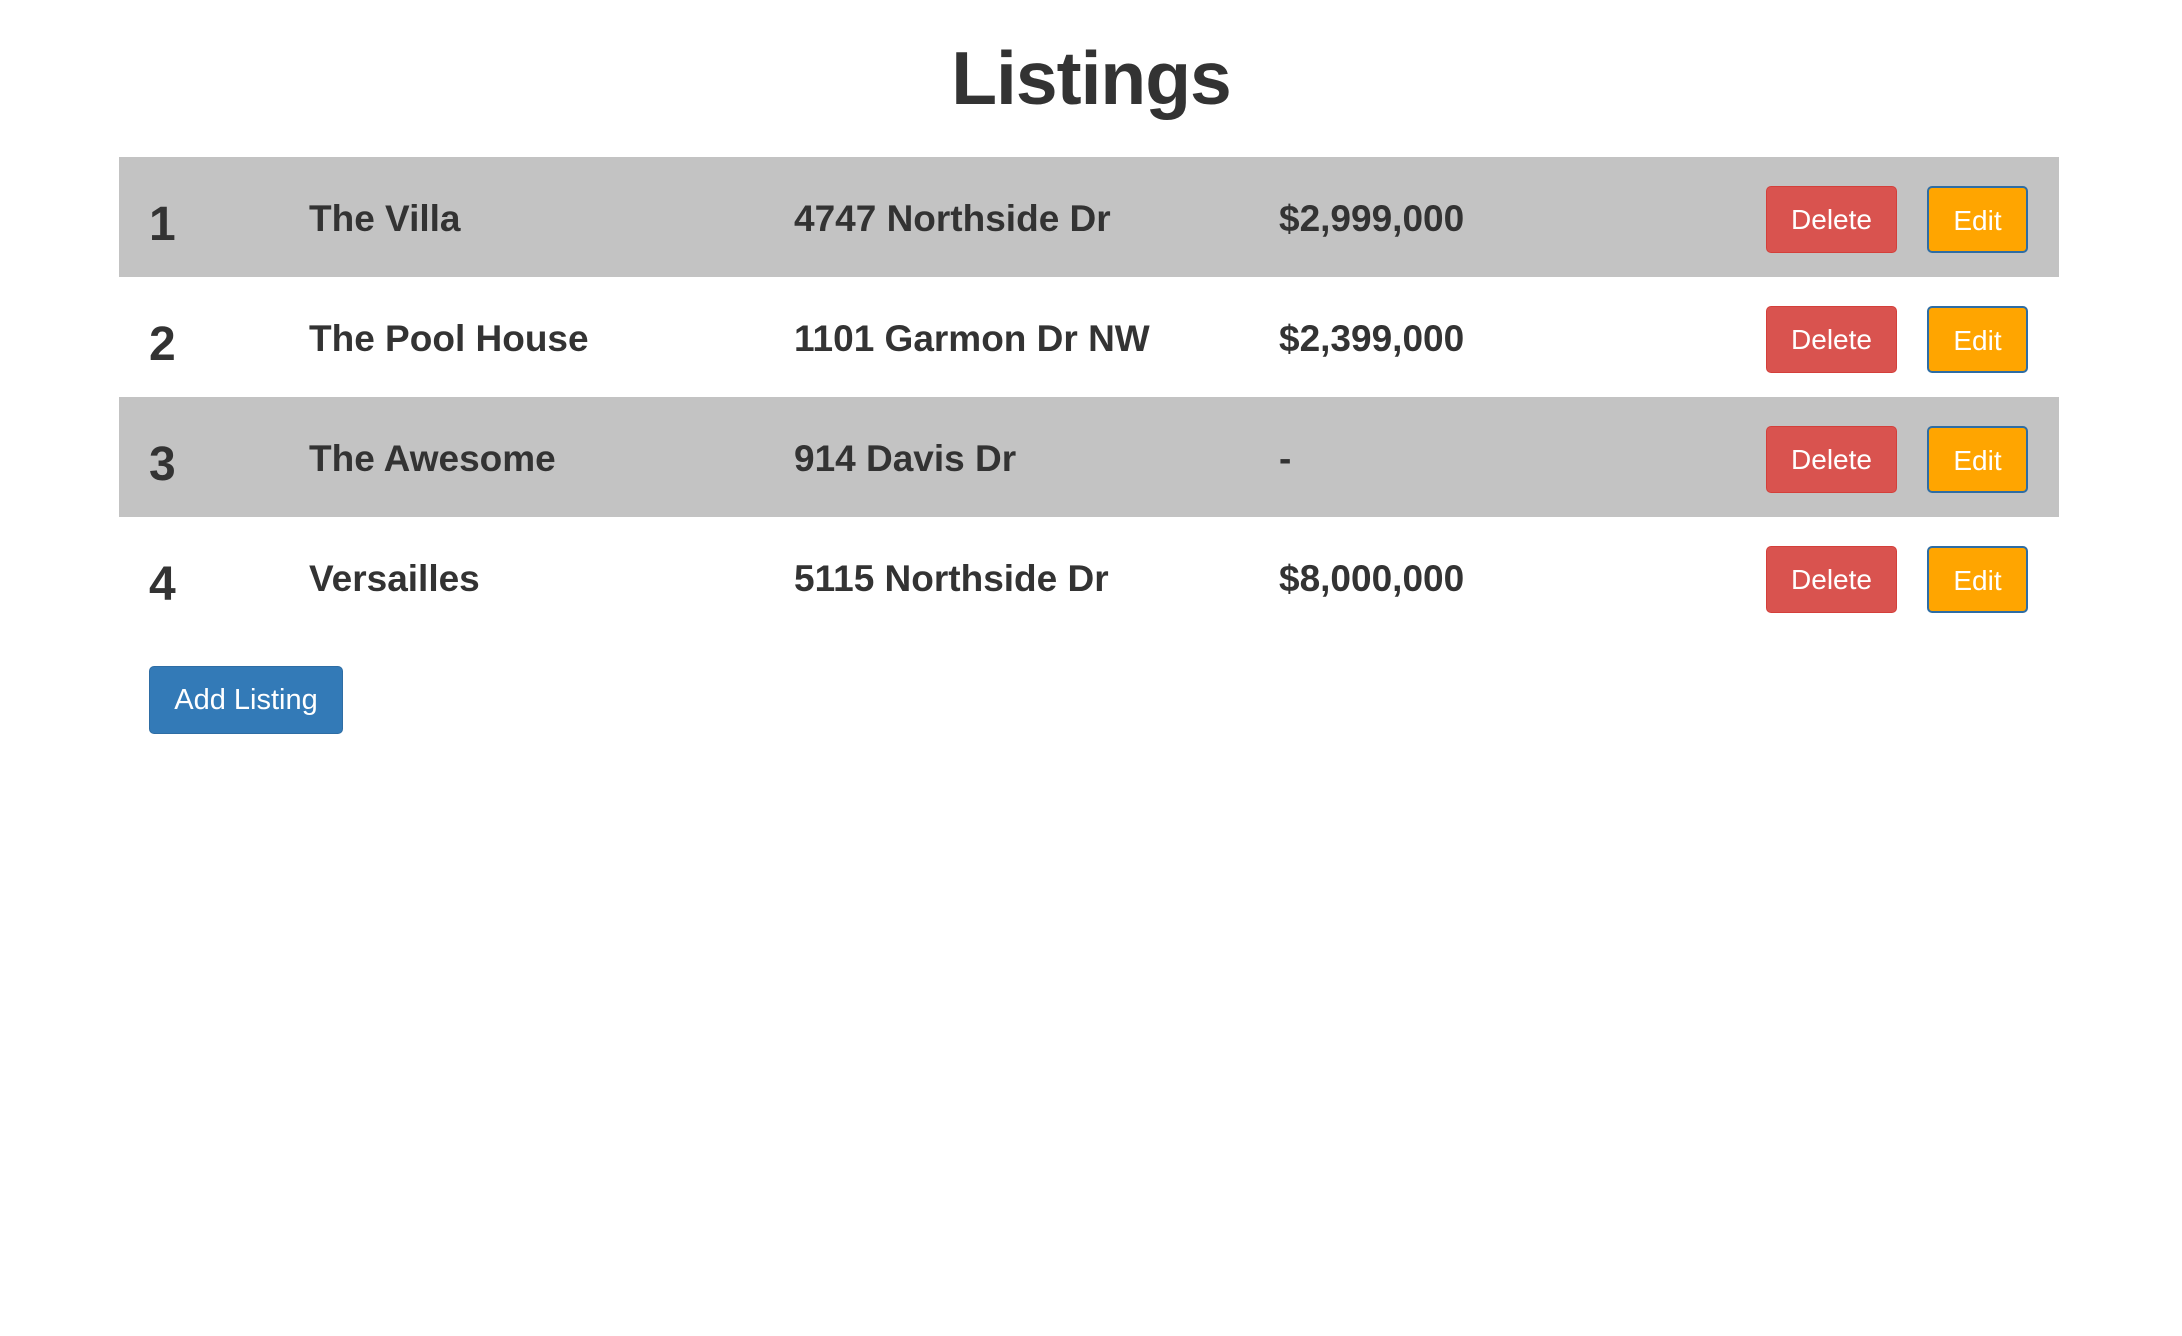  I want to click on listing-name: Versailles, so click(394, 578).